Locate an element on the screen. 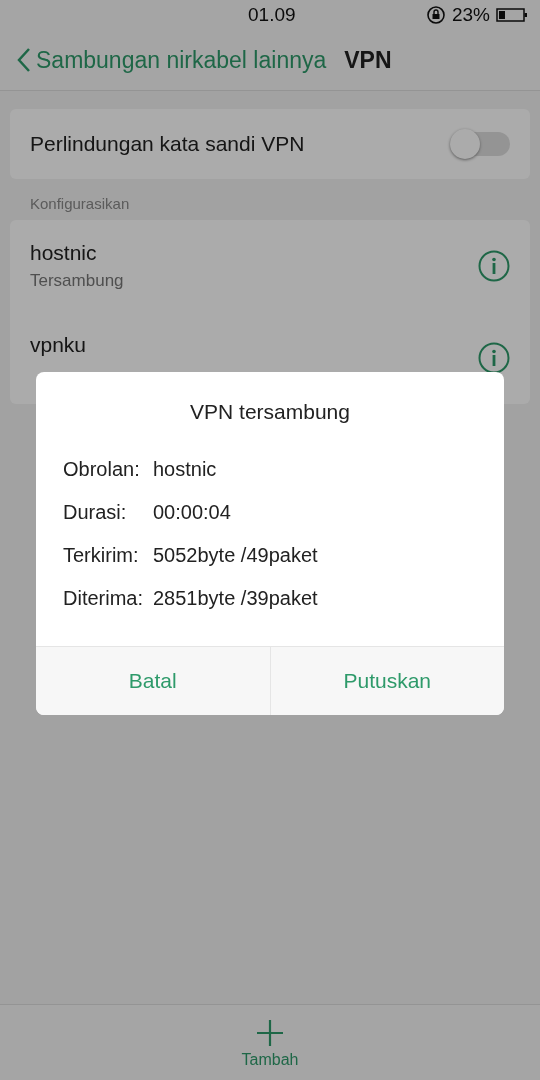 The width and height of the screenshot is (540, 1080). back-chevron-icon is located at coordinates (24, 60).